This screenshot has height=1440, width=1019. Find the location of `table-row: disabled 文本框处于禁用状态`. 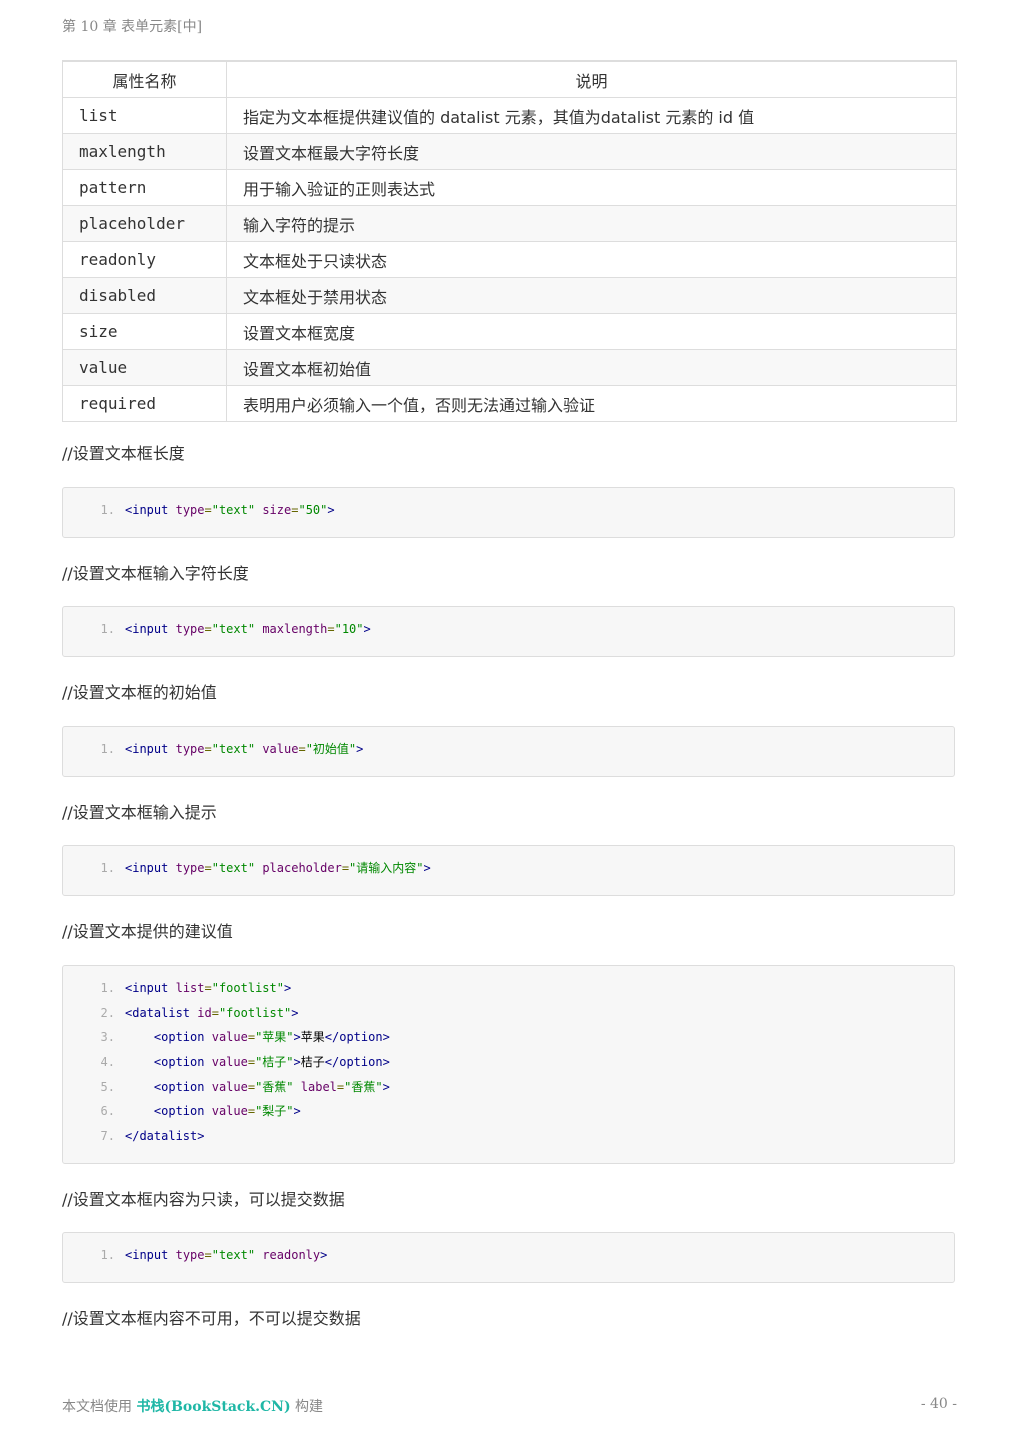

table-row: disabled 文本框处于禁用状态 is located at coordinates (509, 295).